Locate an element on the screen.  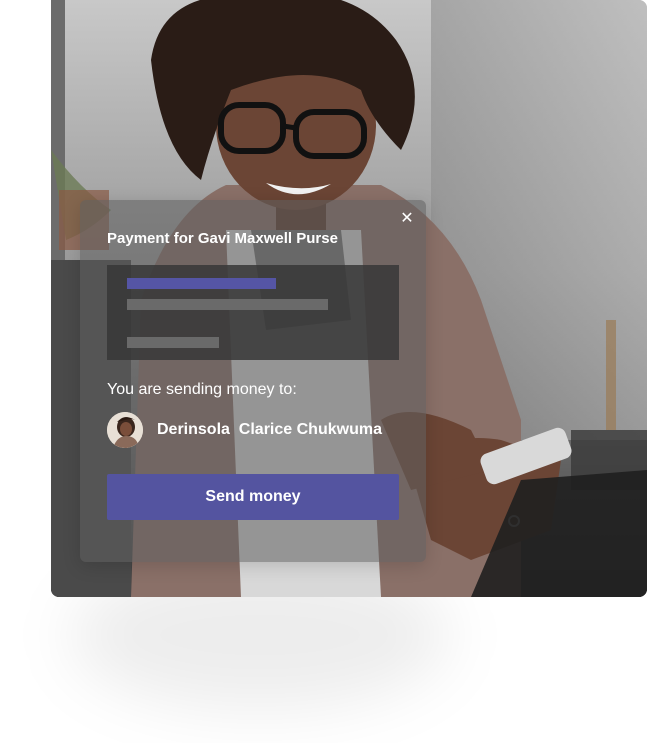
avatar-illustration is located at coordinates (125, 430).